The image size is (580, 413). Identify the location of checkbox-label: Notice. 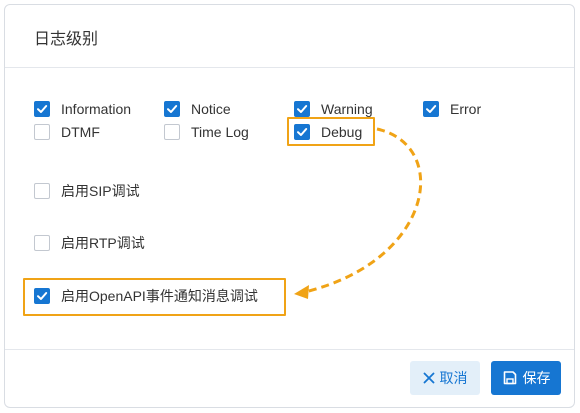
(211, 109).